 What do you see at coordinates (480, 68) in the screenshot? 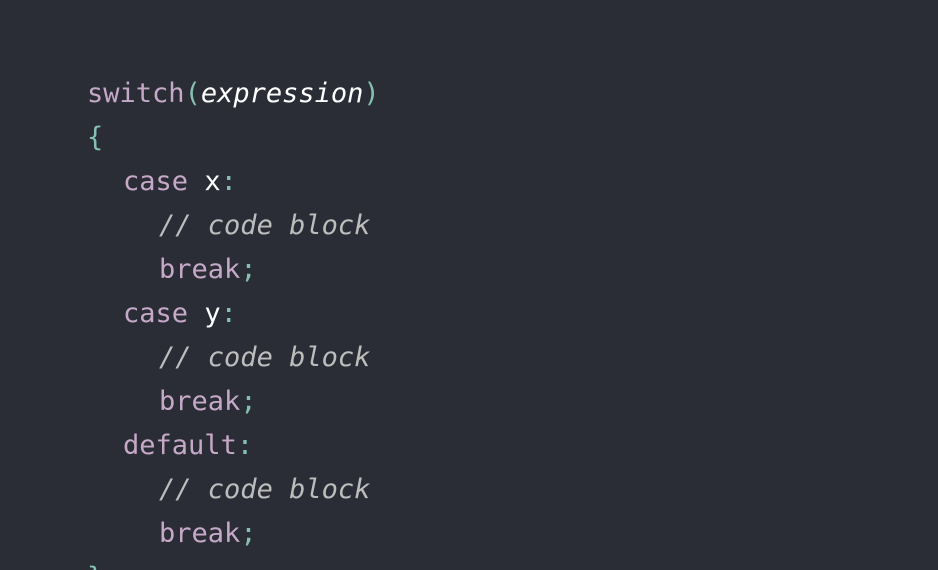
I see `code-line-switch: switch(expression)` at bounding box center [480, 68].